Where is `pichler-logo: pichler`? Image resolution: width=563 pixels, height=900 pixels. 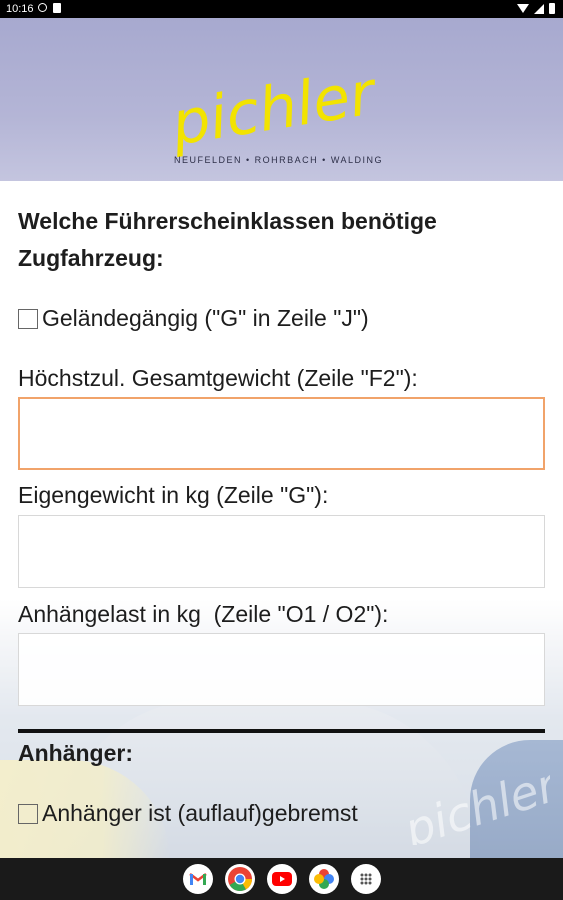
pichler-logo: pichler is located at coordinates (274, 108).